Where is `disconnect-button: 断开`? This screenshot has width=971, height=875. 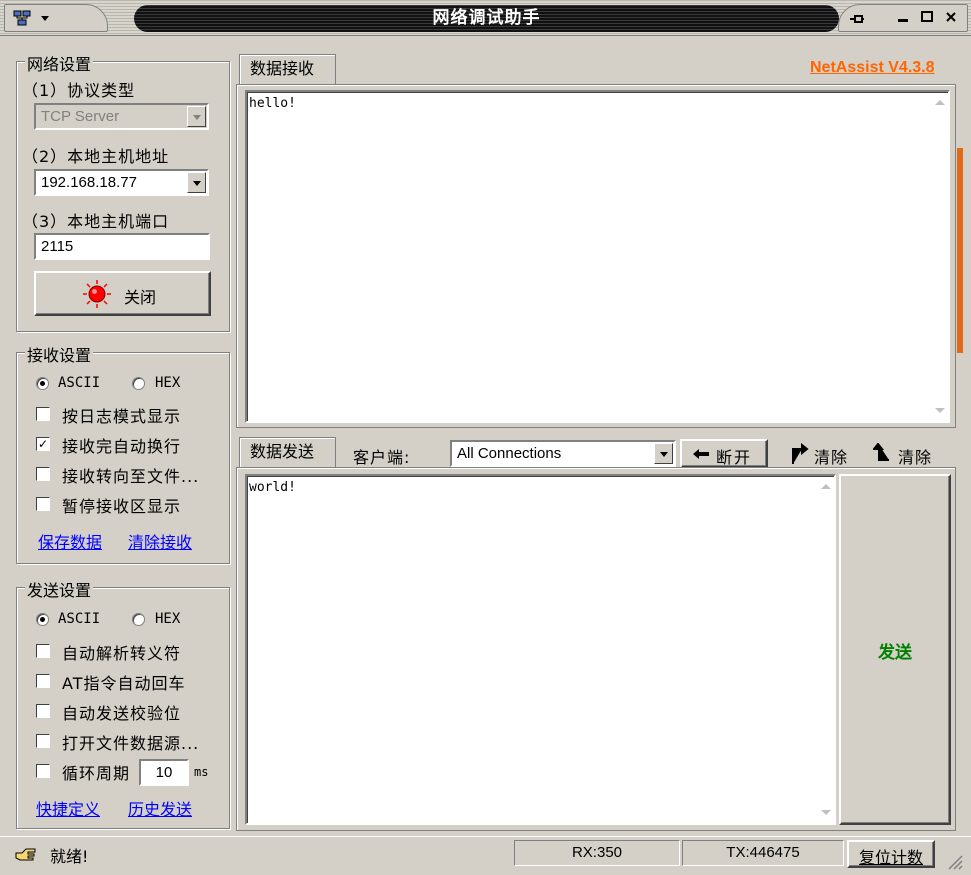
disconnect-button: 断开 is located at coordinates (724, 453).